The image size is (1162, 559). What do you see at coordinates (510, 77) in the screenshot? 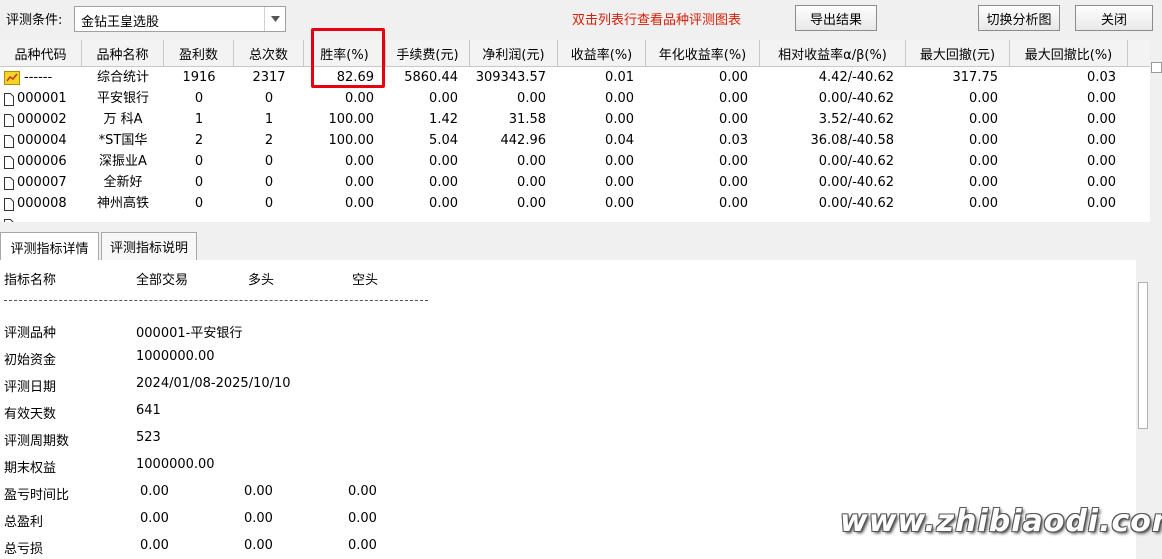
I see `cell-profit: 309343.57` at bounding box center [510, 77].